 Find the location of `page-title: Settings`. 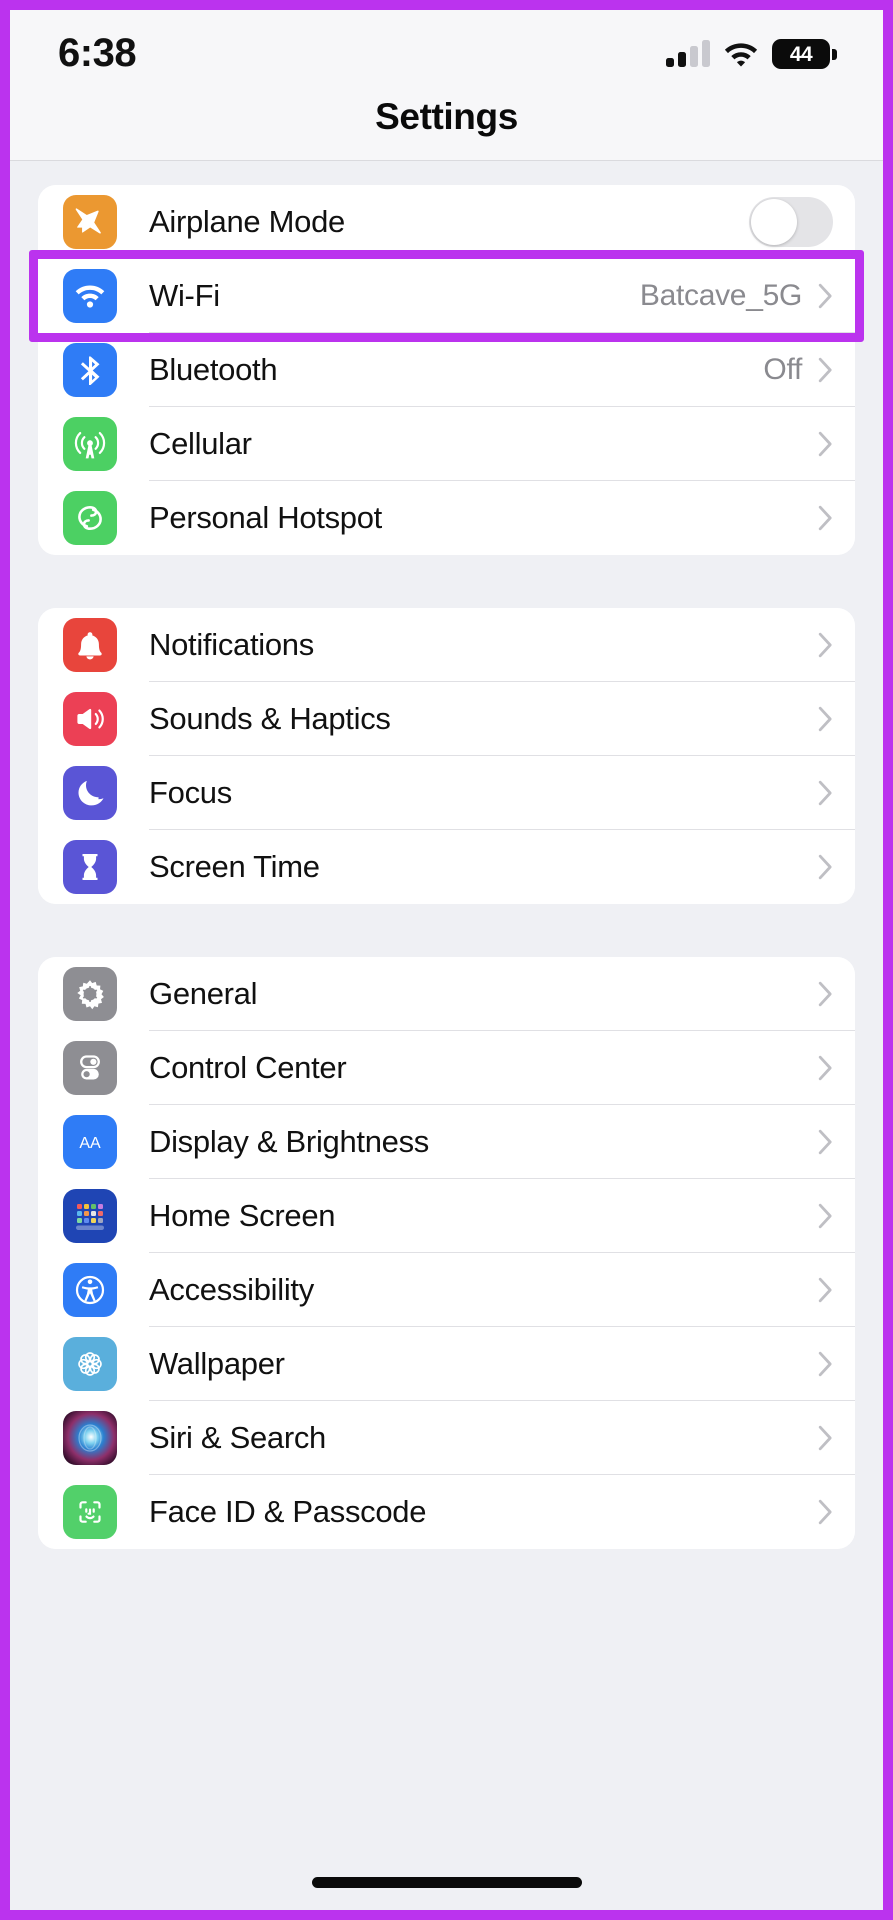

page-title: Settings is located at coordinates (446, 116).